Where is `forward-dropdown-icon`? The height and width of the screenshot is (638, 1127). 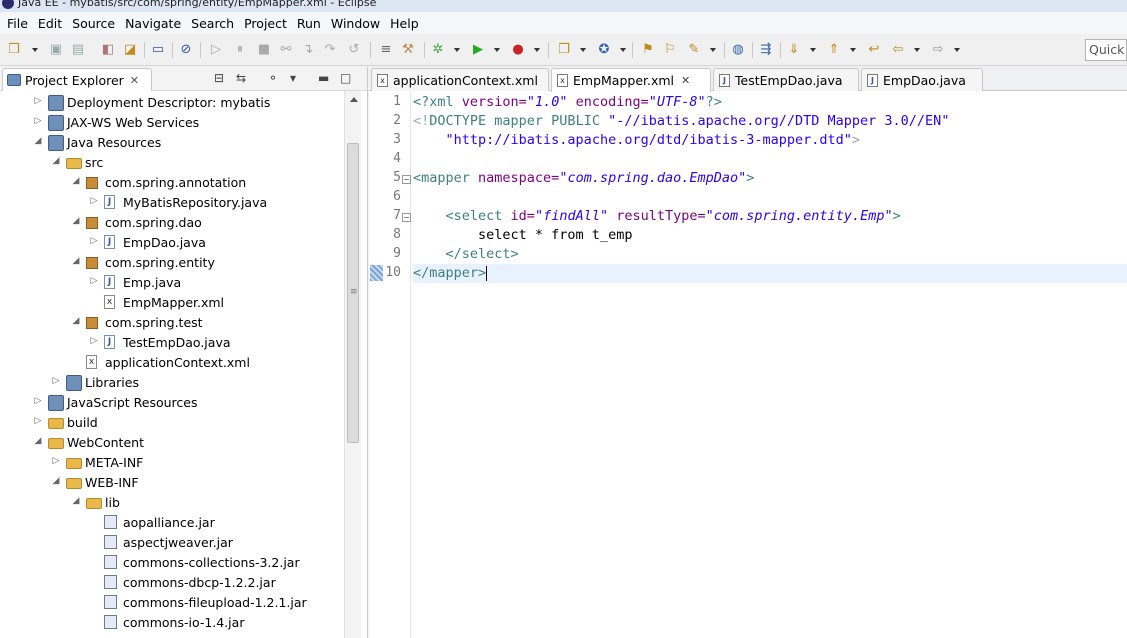 forward-dropdown-icon is located at coordinates (957, 50).